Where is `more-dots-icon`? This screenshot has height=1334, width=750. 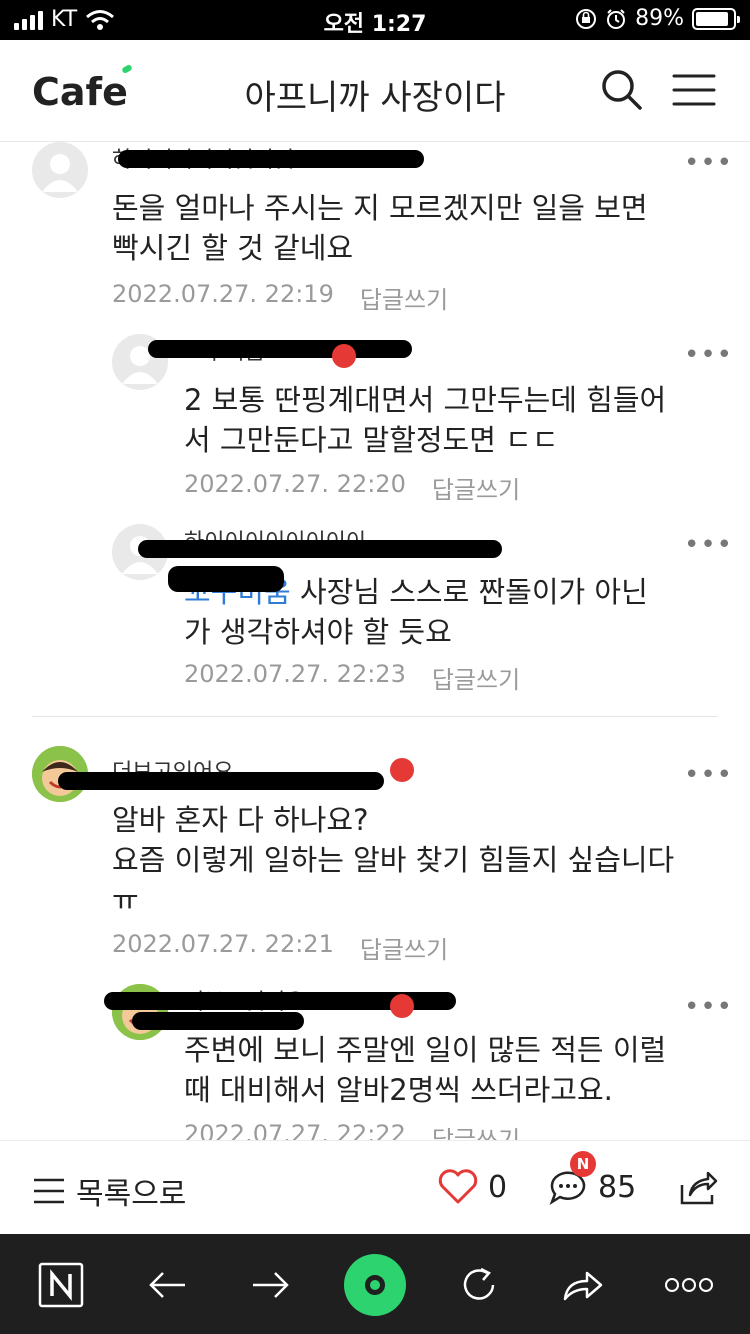
more-dots-icon is located at coordinates (689, 1285).